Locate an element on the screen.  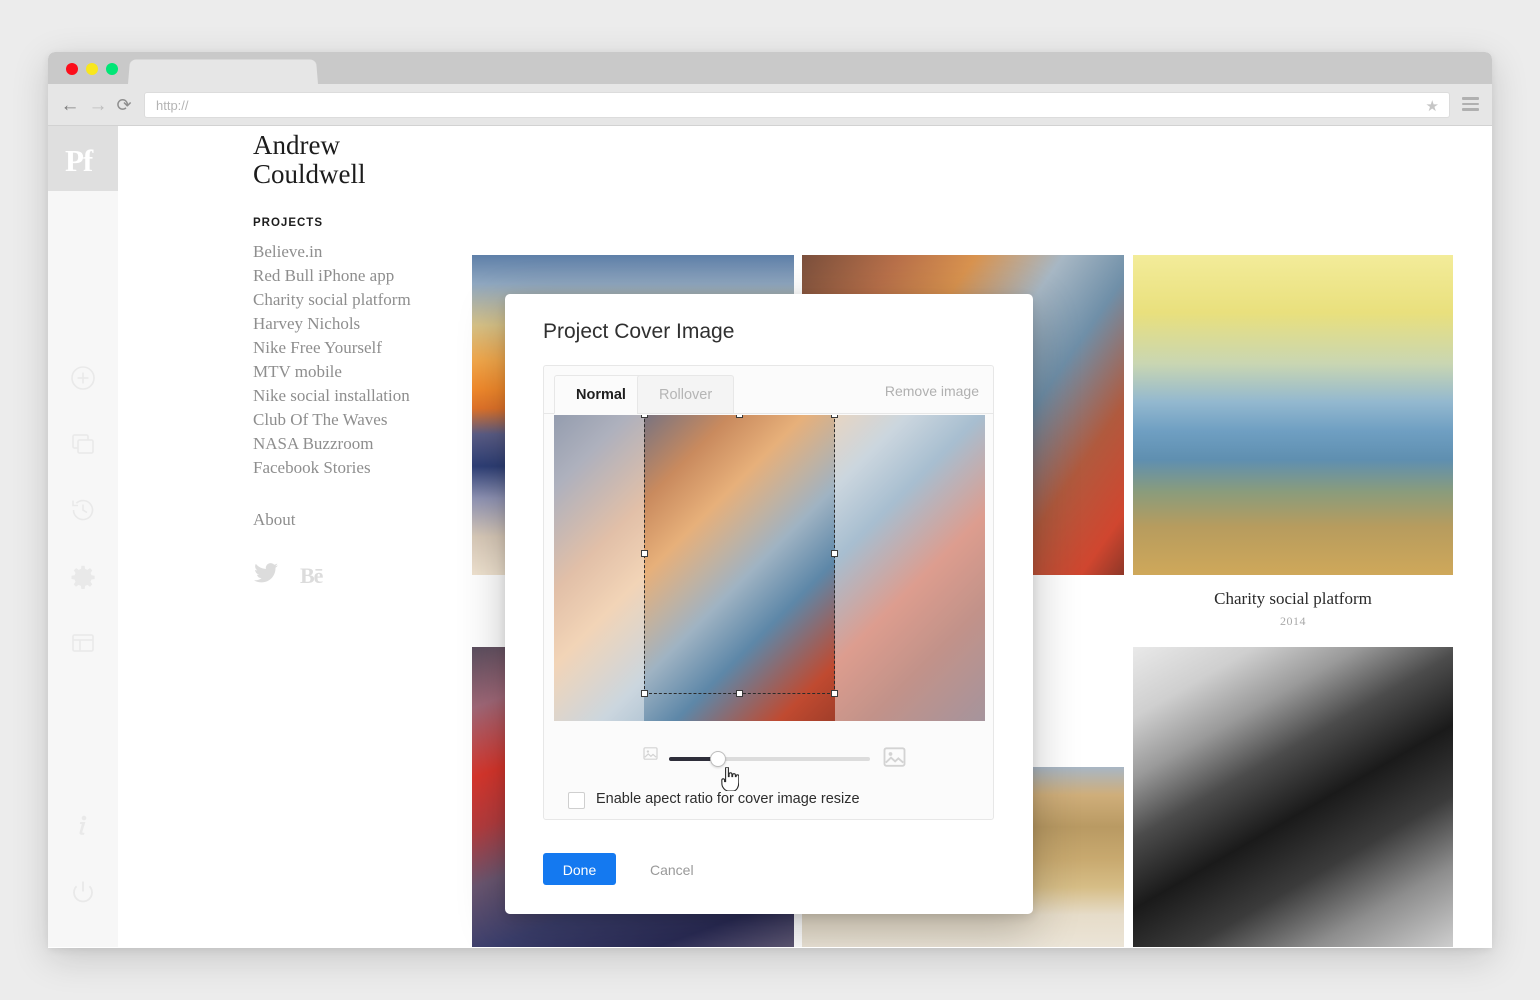
zoom-slider-thumb is located at coordinates (718, 759).